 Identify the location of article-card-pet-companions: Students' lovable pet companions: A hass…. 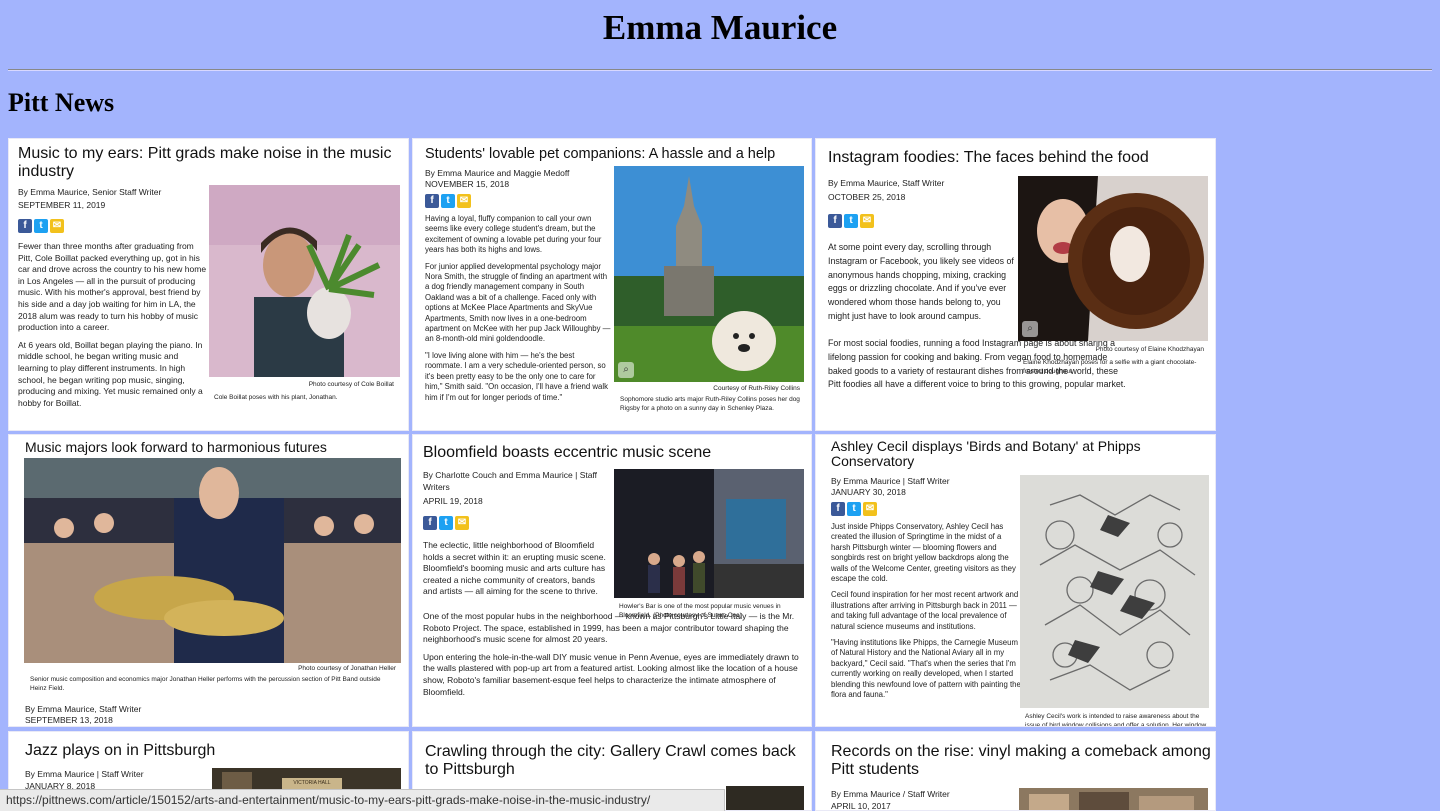
(612, 284).